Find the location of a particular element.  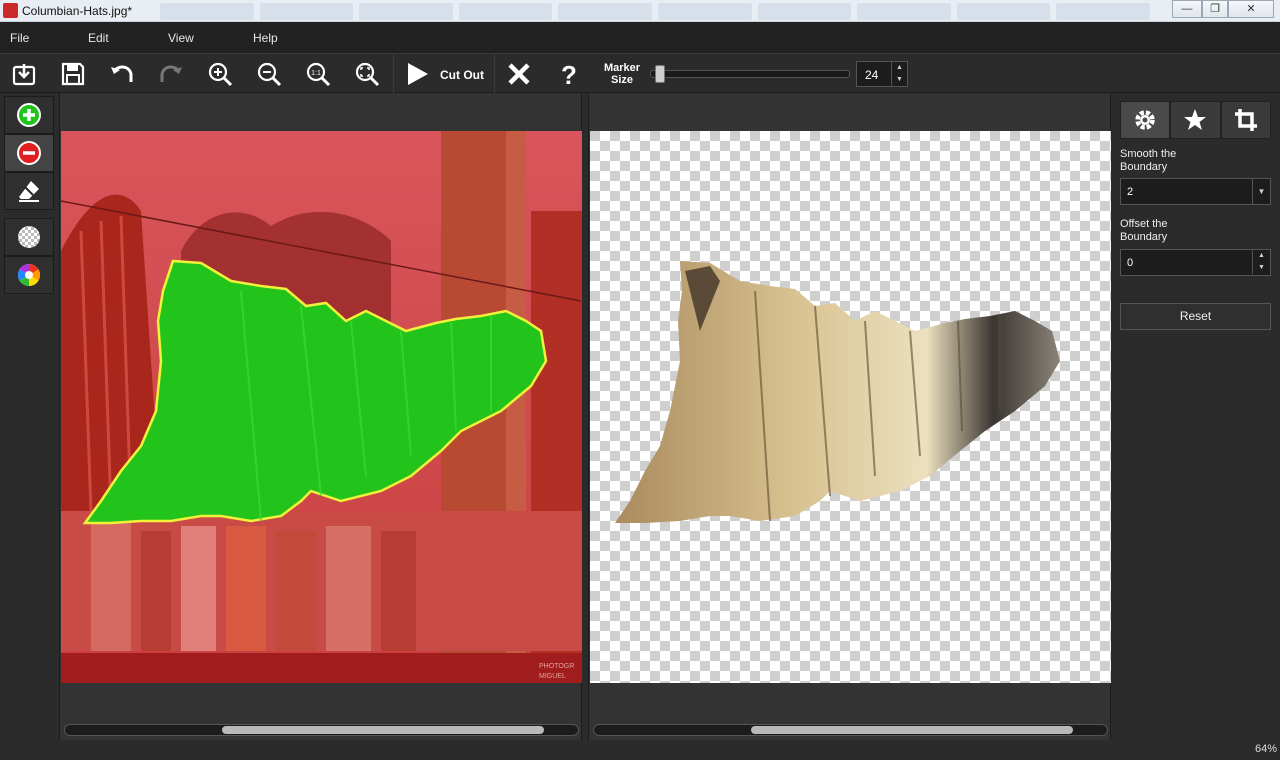

redo-button is located at coordinates (171, 74).